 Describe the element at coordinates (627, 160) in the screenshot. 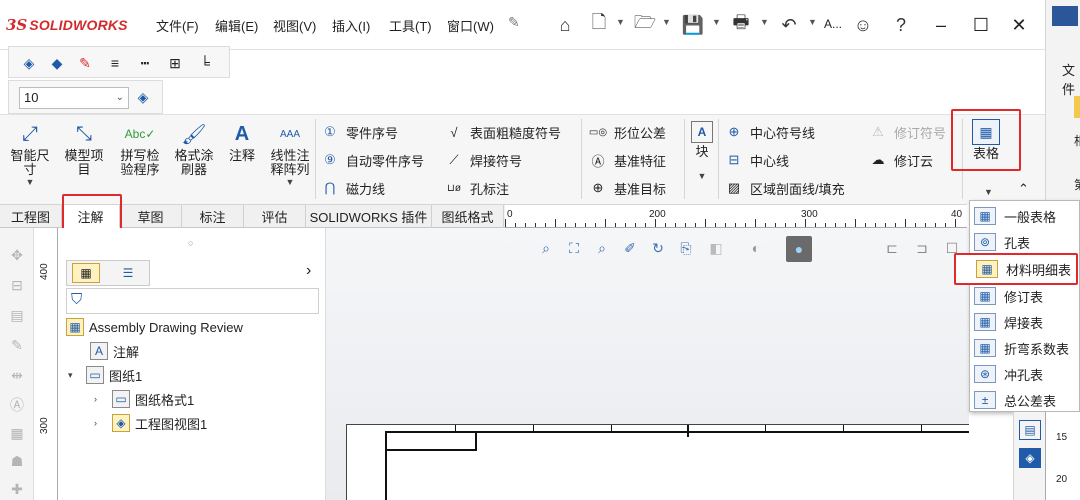

I see `datum-feature-button: Ⓐ 基准特征` at that location.